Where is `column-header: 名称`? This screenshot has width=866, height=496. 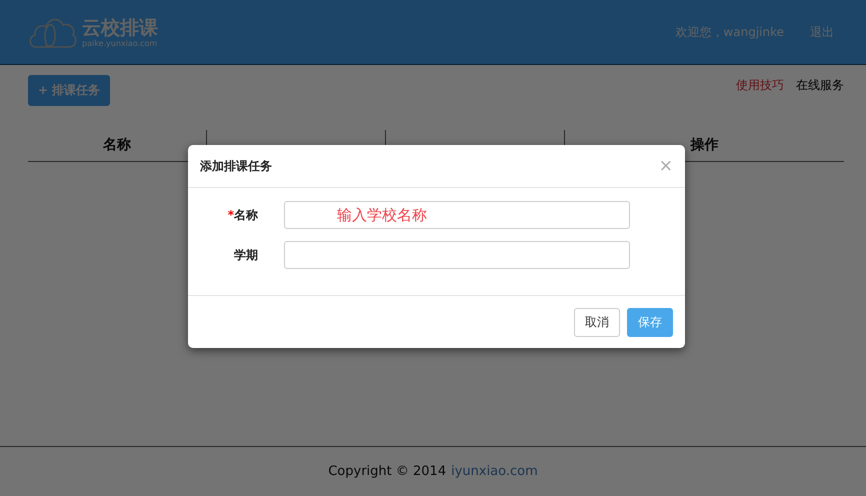 column-header: 名称 is located at coordinates (117, 145).